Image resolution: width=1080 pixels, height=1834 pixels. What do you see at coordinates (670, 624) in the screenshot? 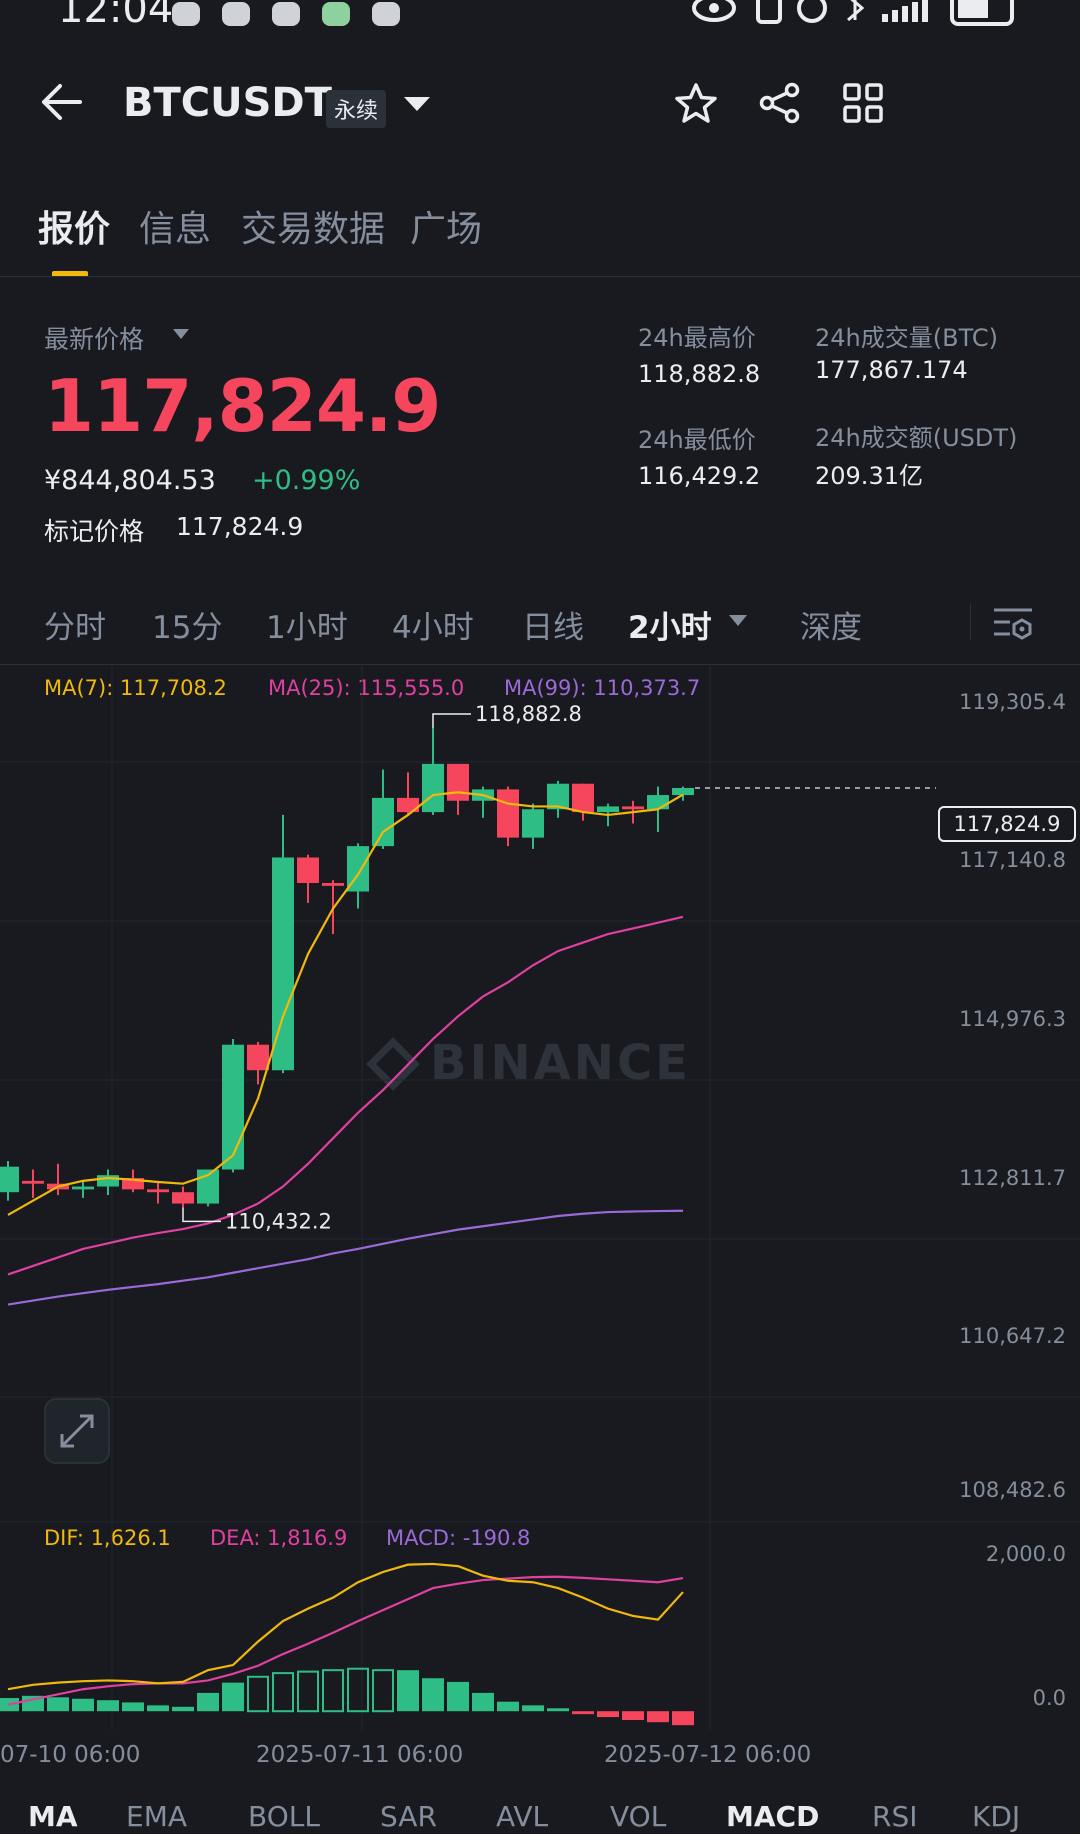
I see `timeframe-2h: 2小时` at bounding box center [670, 624].